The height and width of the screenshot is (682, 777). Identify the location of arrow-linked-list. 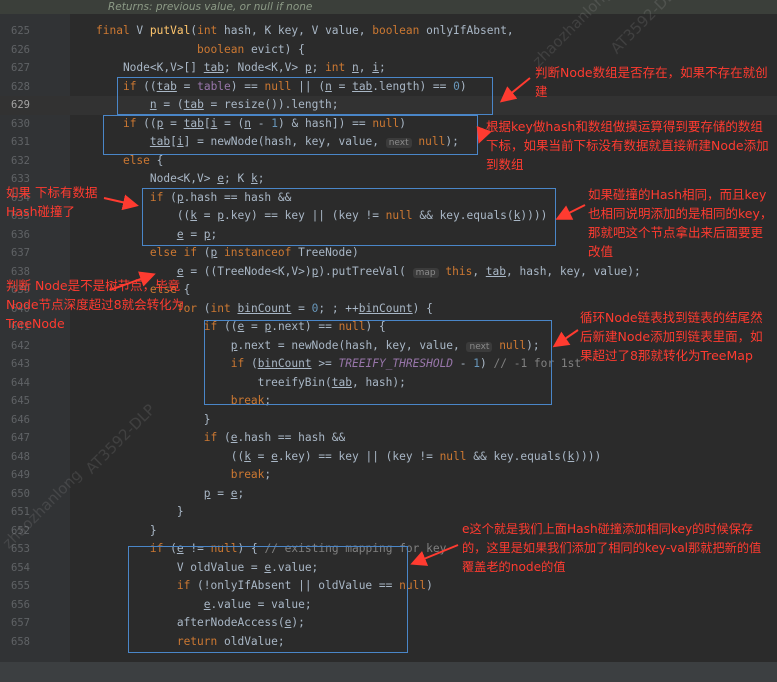
(565, 338).